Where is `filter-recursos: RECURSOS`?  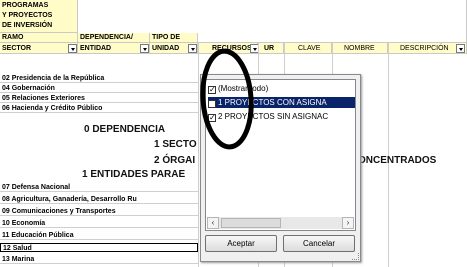 filter-recursos: RECURSOS is located at coordinates (228, 48).